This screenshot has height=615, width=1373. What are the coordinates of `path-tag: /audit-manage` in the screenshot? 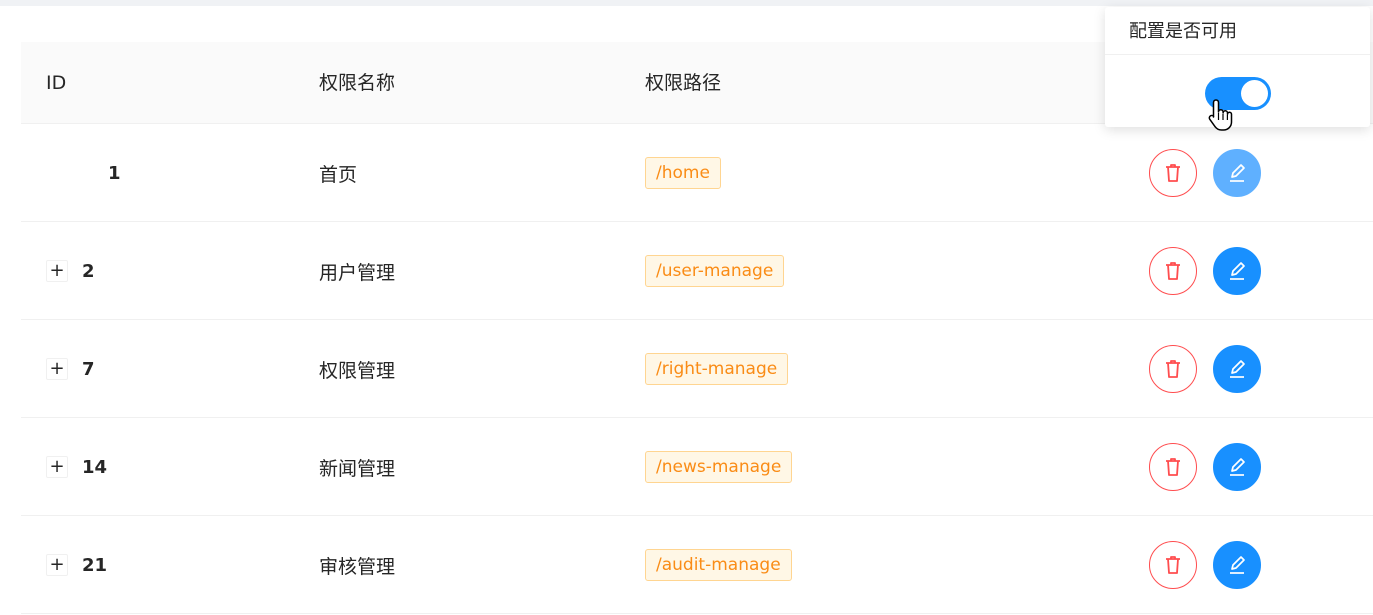 It's located at (718, 565).